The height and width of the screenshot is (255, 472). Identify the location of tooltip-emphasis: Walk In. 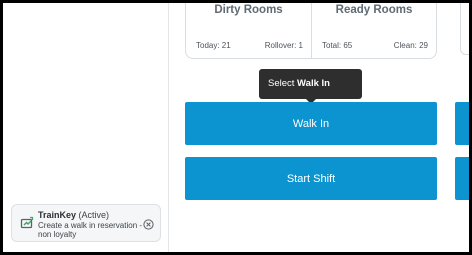
(313, 83).